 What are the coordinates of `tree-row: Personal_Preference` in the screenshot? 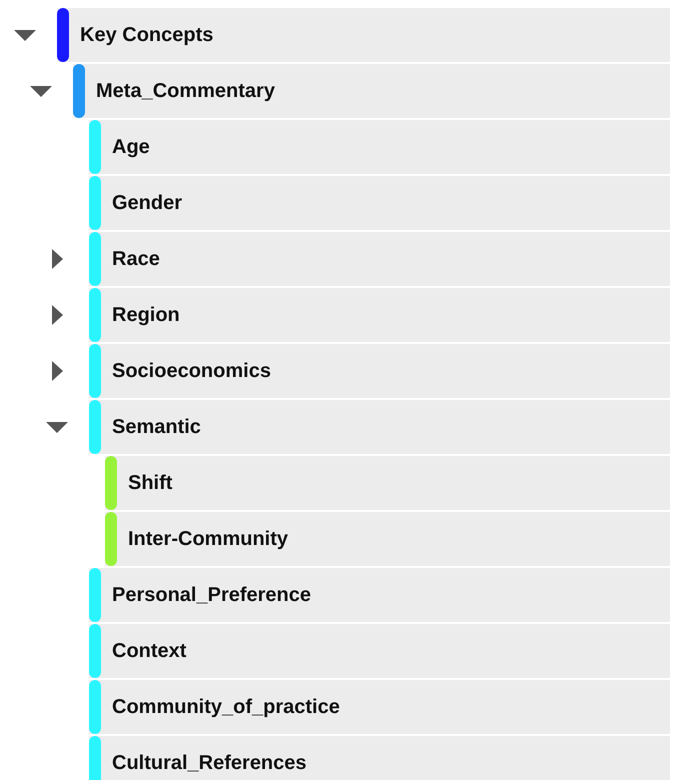 It's located at (379, 595).